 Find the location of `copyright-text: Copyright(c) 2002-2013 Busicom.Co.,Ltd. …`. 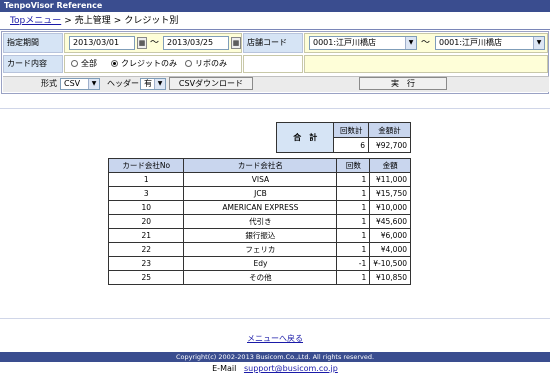

copyright-text: Copyright(c) 2002-2013 Busicom.Co.,Ltd. … is located at coordinates (275, 357).